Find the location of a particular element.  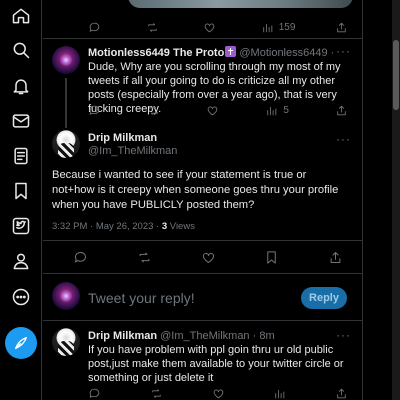

thread-line is located at coordinates (66, 103).